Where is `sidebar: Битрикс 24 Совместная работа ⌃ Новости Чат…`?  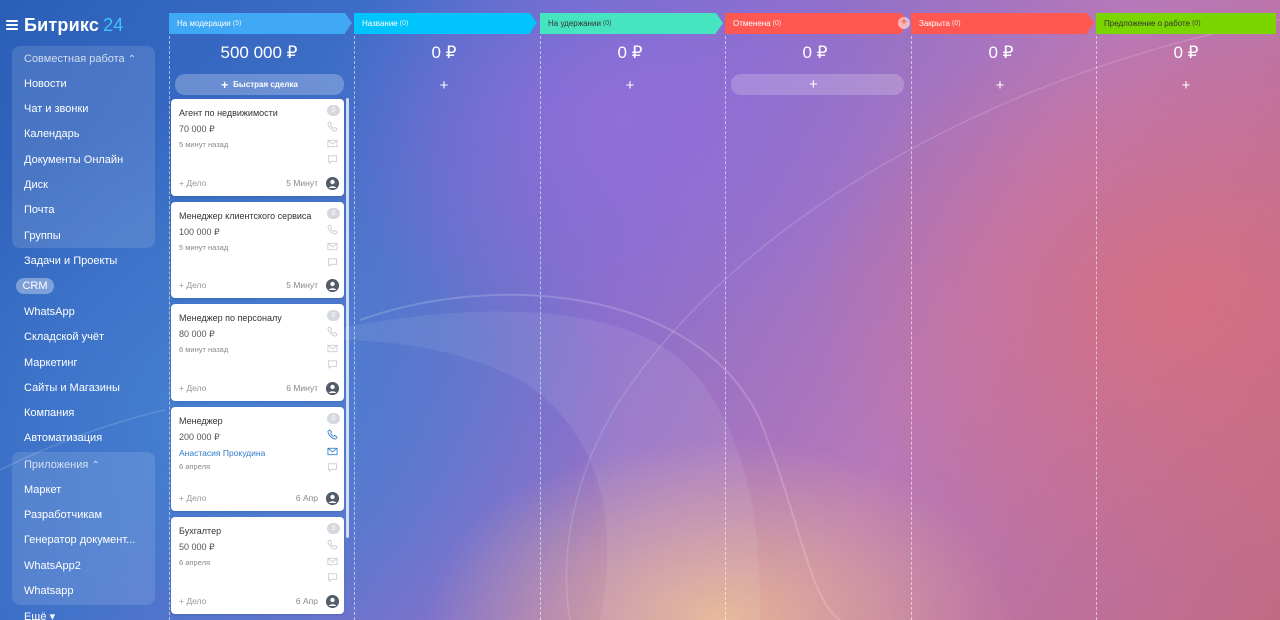
sidebar: Битрикс 24 Совместная работа ⌃ Новости Чат… is located at coordinates (80, 310).